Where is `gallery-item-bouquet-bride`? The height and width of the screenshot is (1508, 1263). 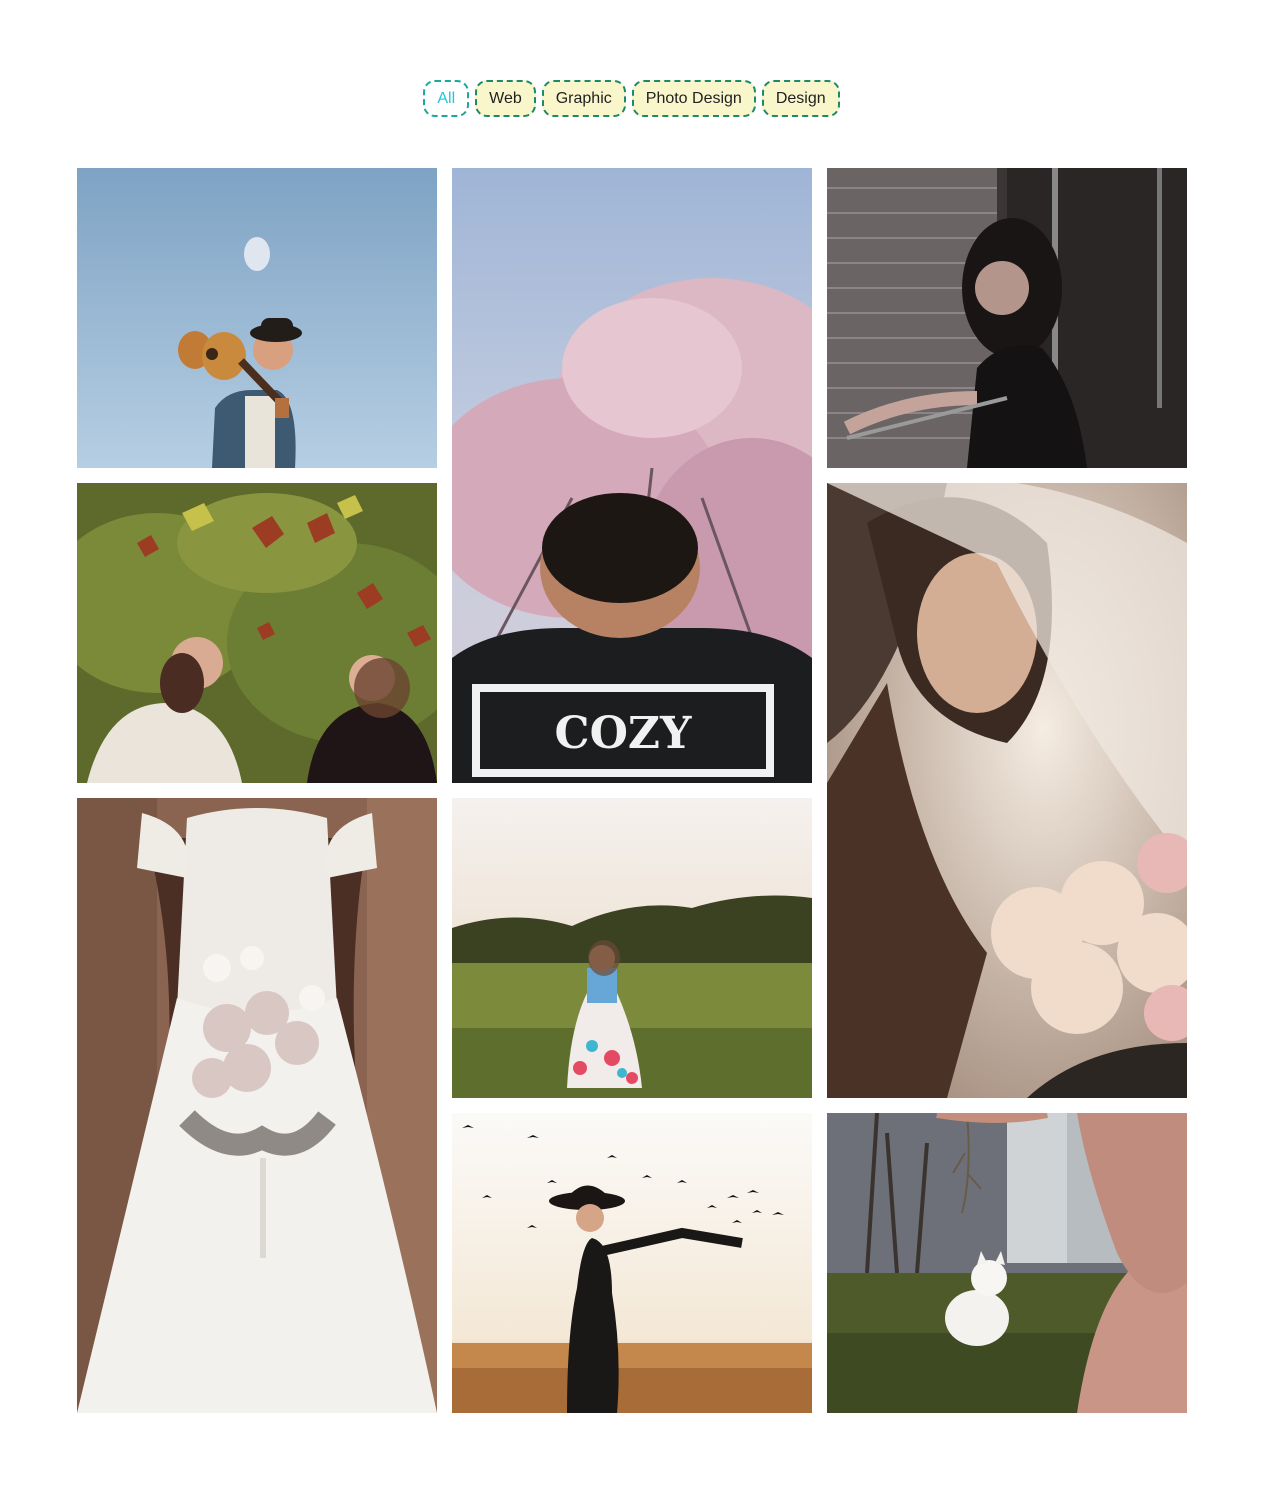 gallery-item-bouquet-bride is located at coordinates (257, 1105).